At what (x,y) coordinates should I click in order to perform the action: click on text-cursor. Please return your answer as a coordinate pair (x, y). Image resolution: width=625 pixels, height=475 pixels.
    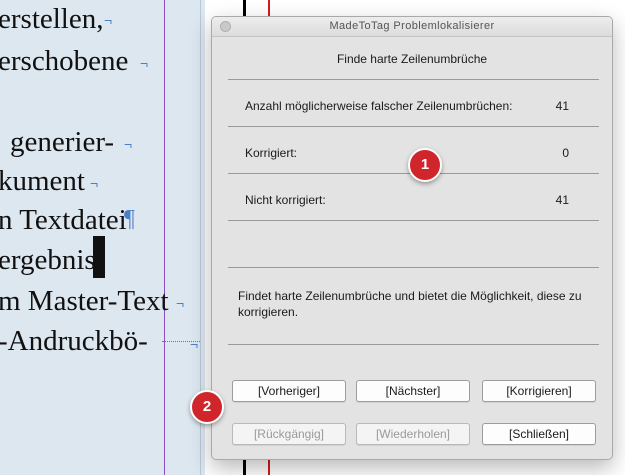
    Looking at the image, I should click on (99, 257).